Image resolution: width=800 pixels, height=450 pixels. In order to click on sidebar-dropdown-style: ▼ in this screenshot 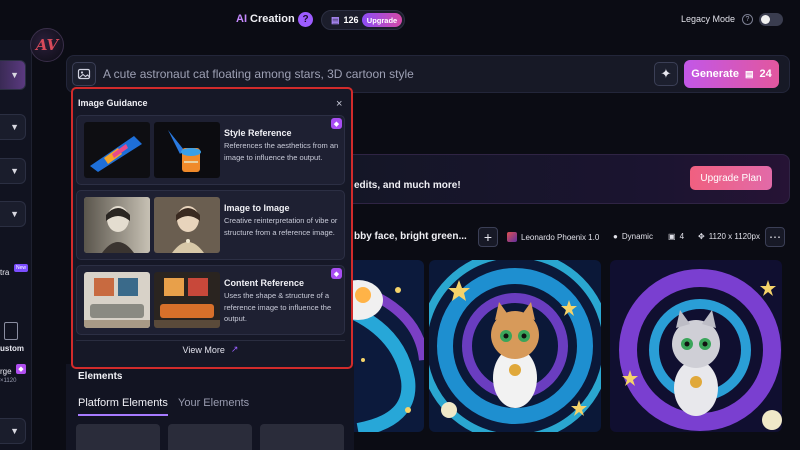, I will do `click(13, 171)`.